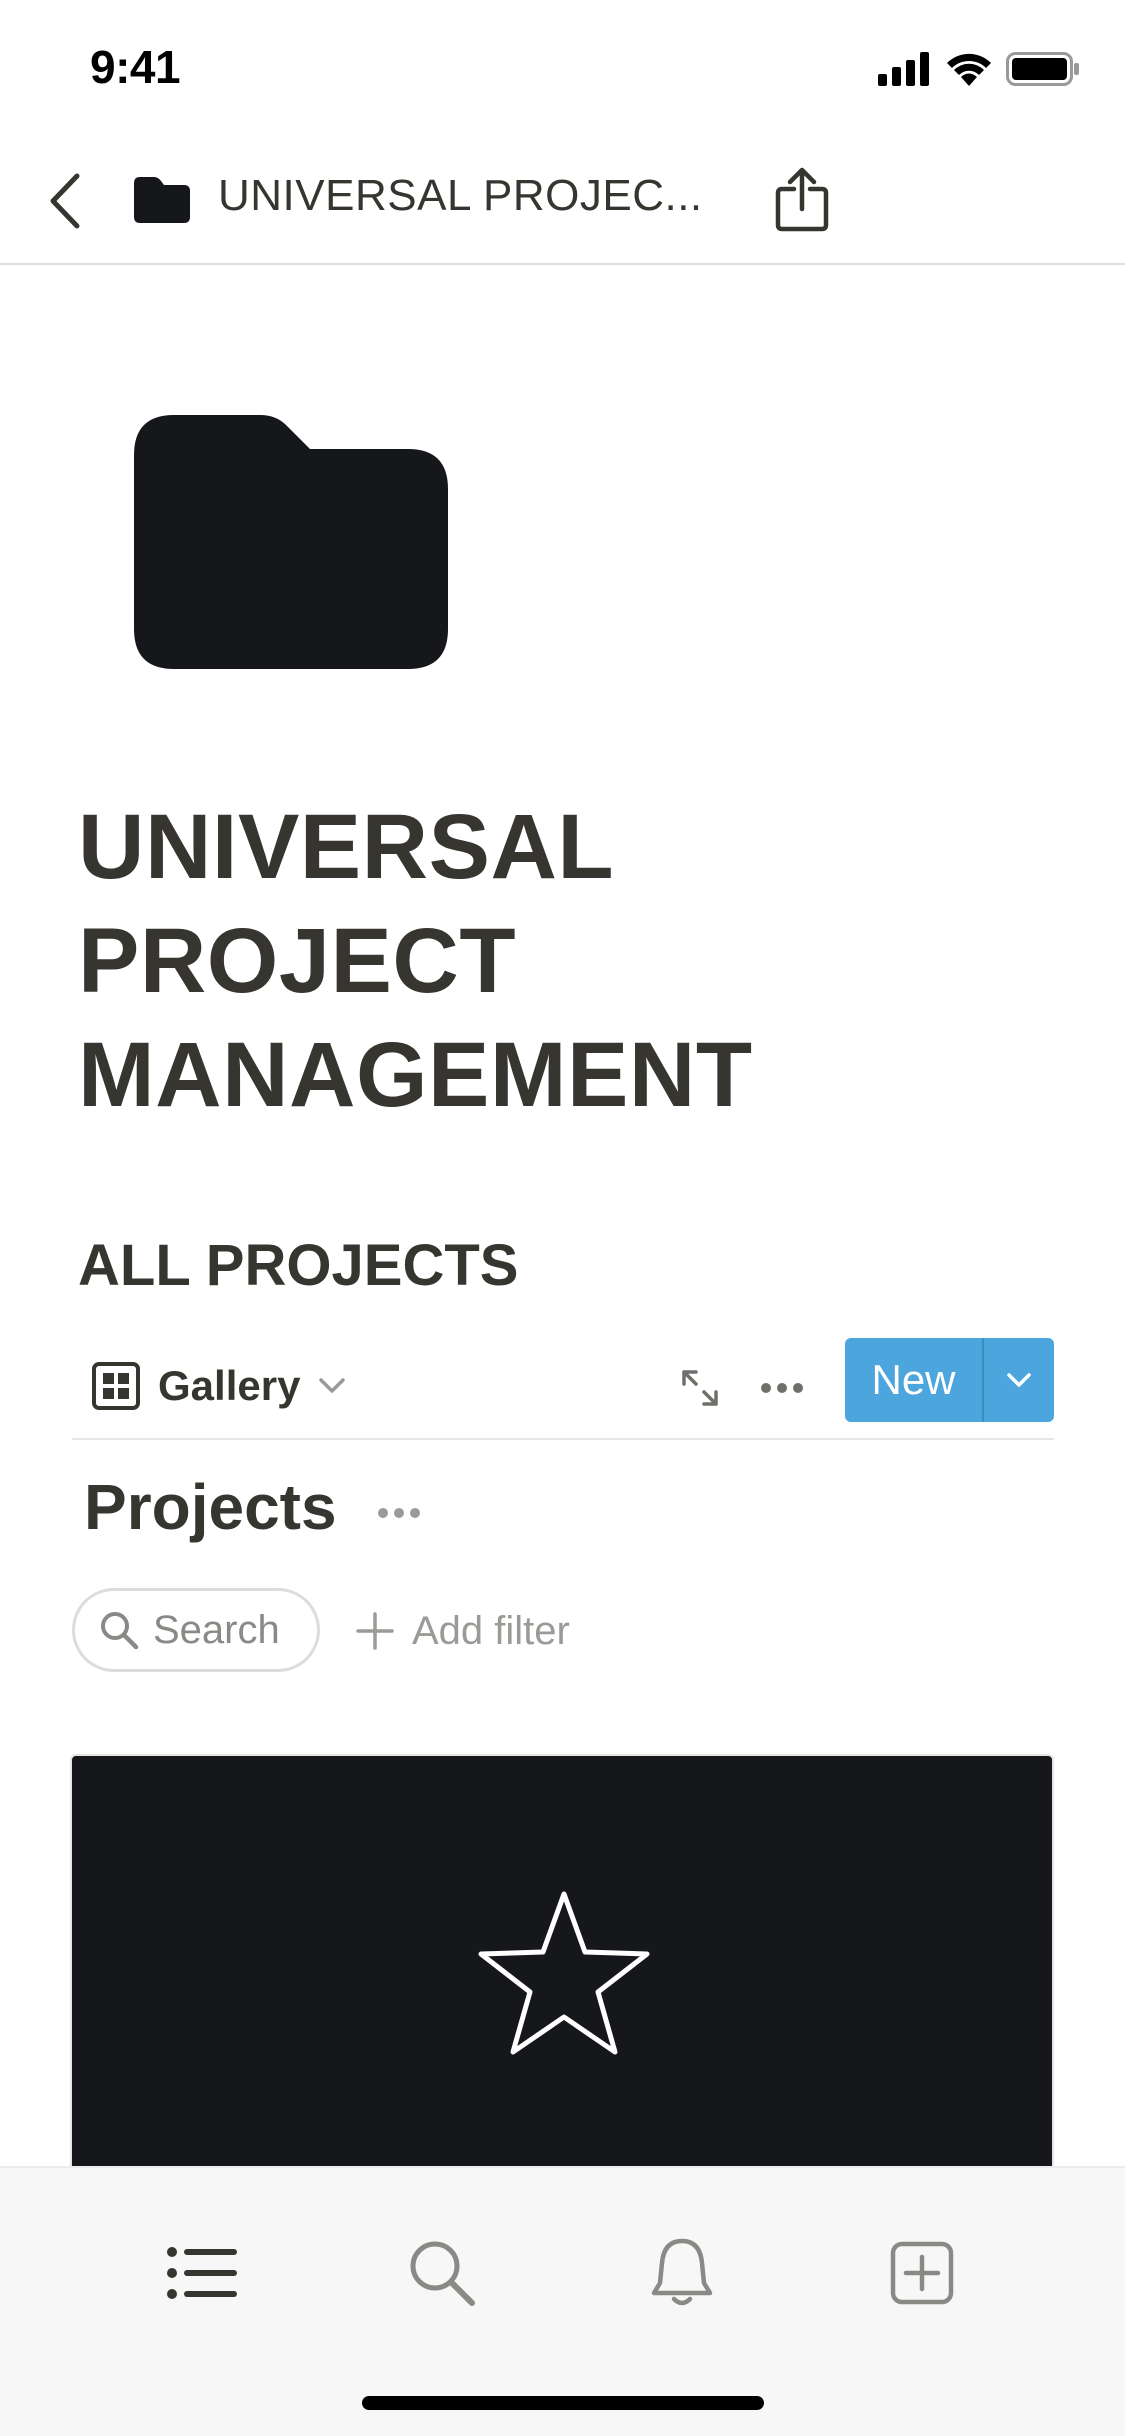 This screenshot has height=2436, width=1125. Describe the element at coordinates (291, 542) in the screenshot. I see `page-folder-icon` at that location.